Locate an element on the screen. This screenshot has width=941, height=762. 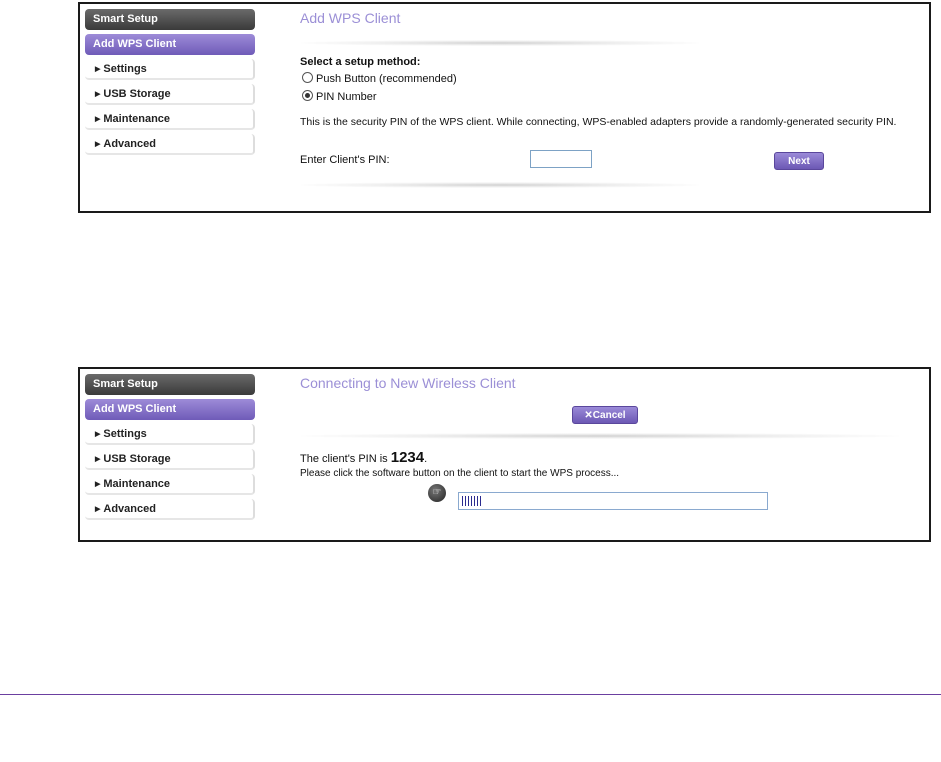
pin-status-text: The client's PIN is 1234. is located at coordinates (363, 457).